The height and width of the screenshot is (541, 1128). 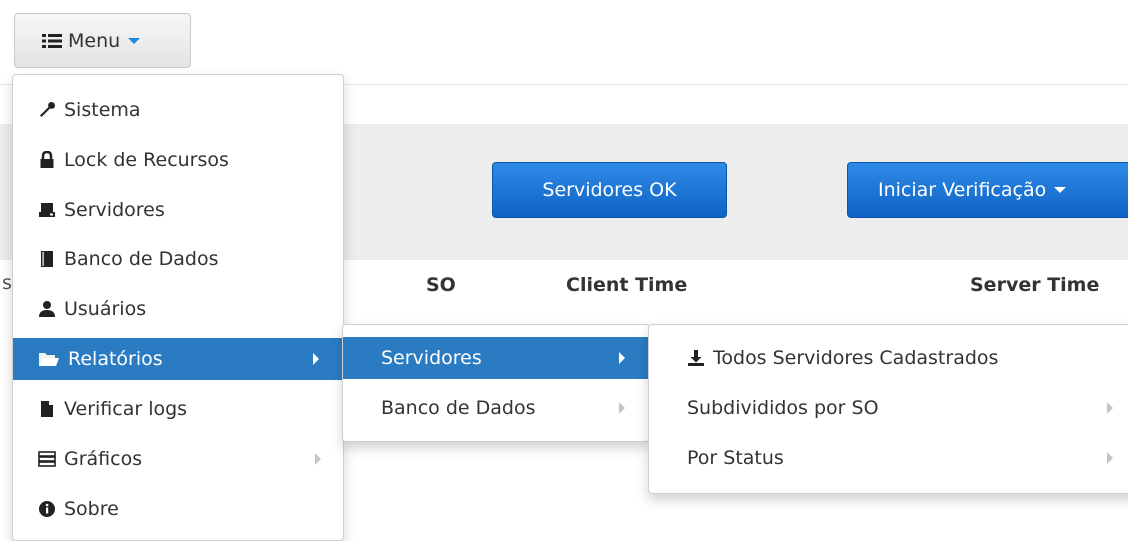 I want to click on submenu-item-label: Banco de Dados, so click(x=458, y=408).